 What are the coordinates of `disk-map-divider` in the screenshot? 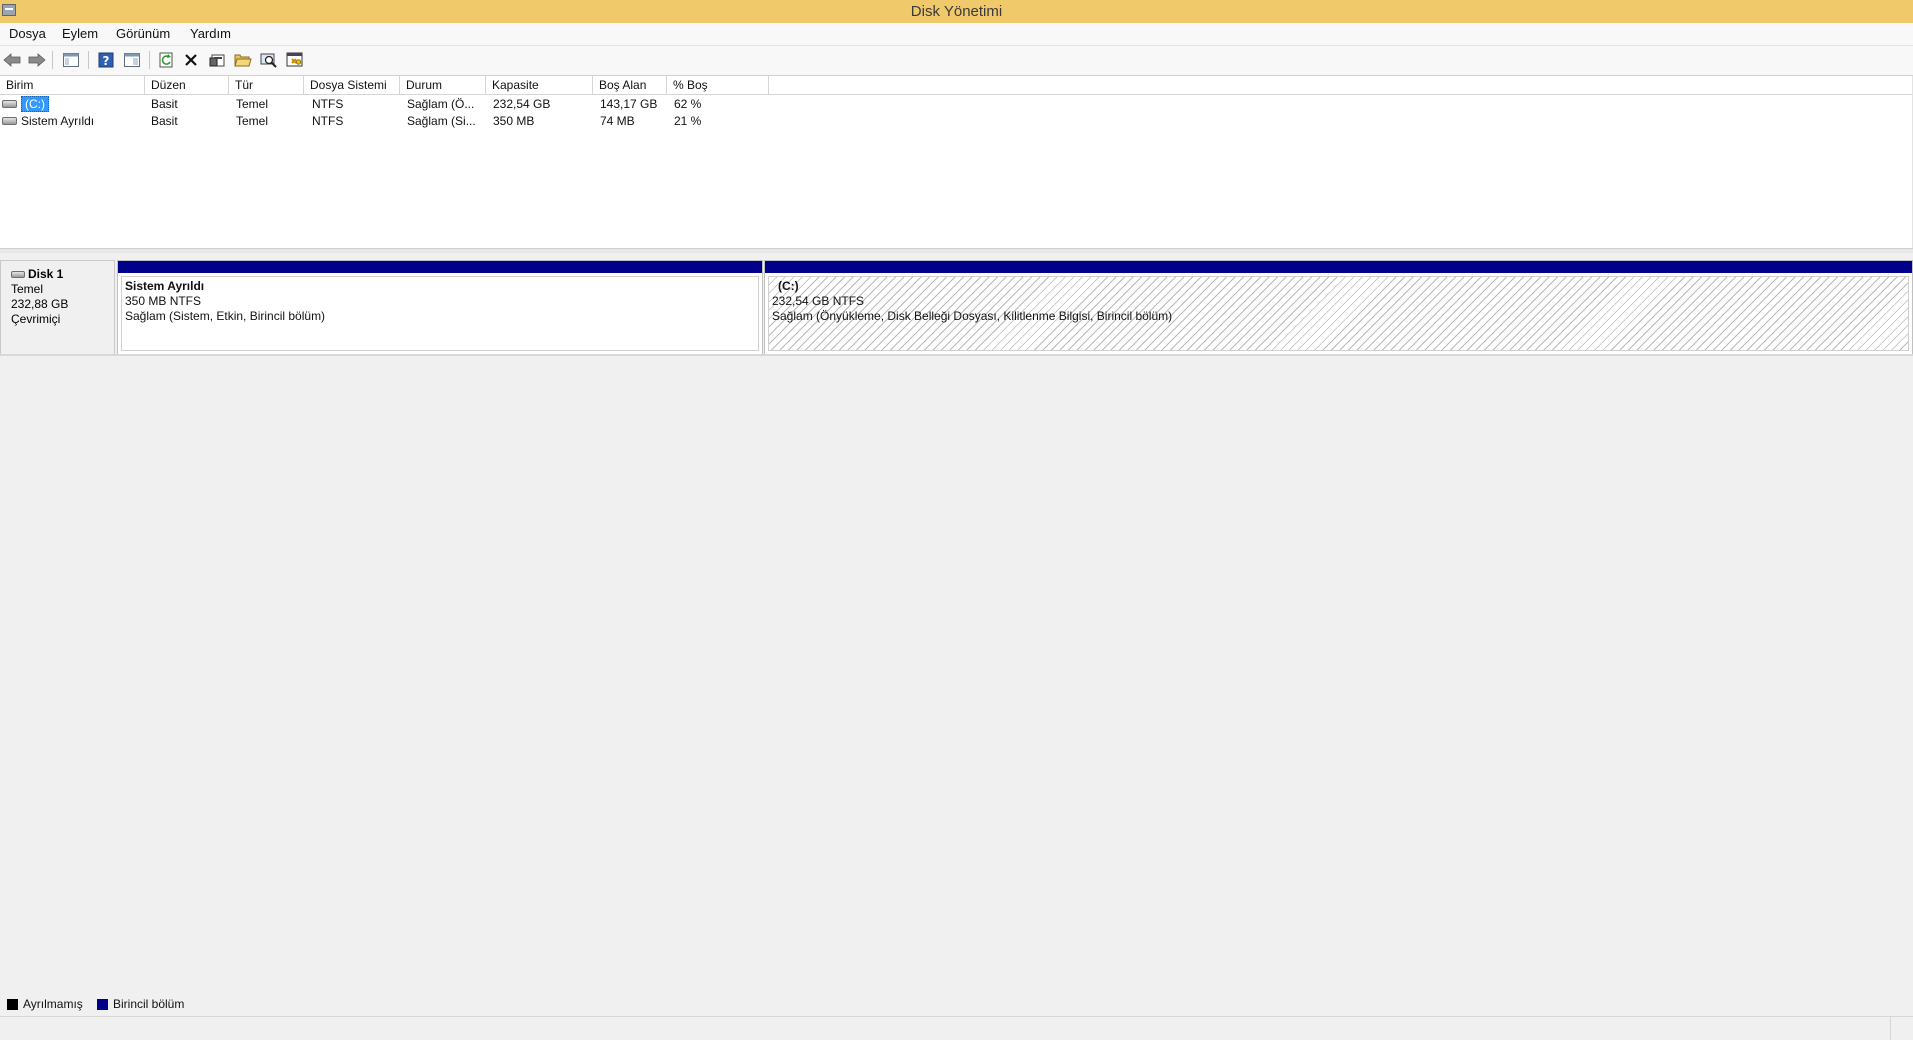 It's located at (956, 355).